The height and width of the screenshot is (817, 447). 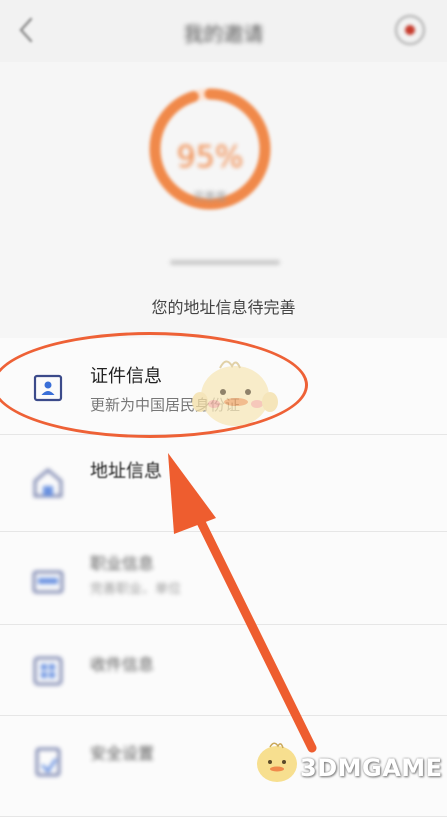 I want to click on list-item-delivery-info: 收件信息, so click(x=223, y=670).